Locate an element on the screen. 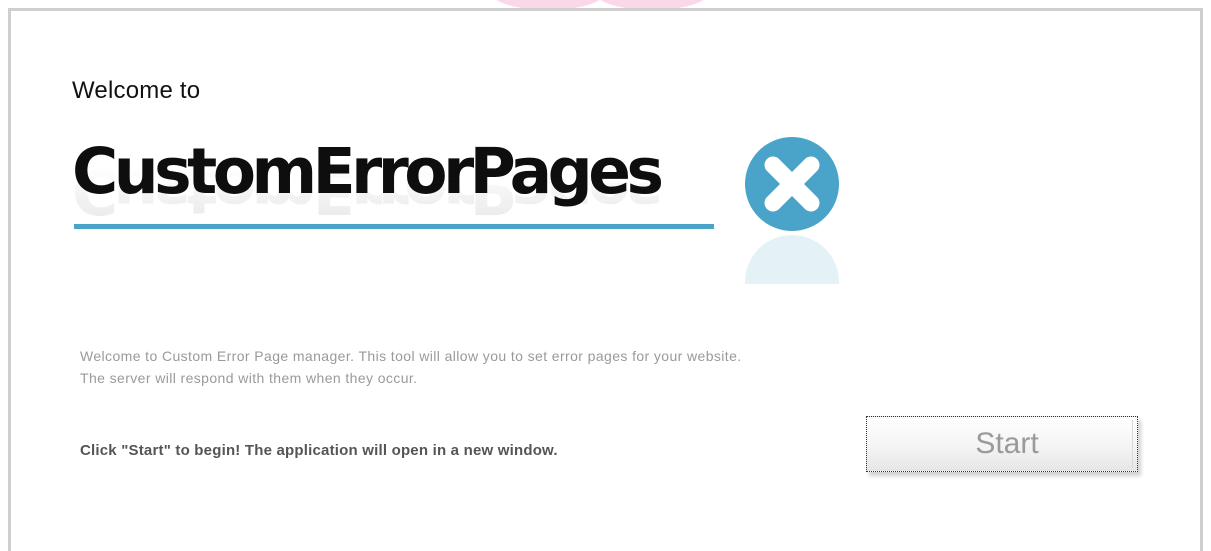 The image size is (1211, 551). logo-underline is located at coordinates (394, 226).